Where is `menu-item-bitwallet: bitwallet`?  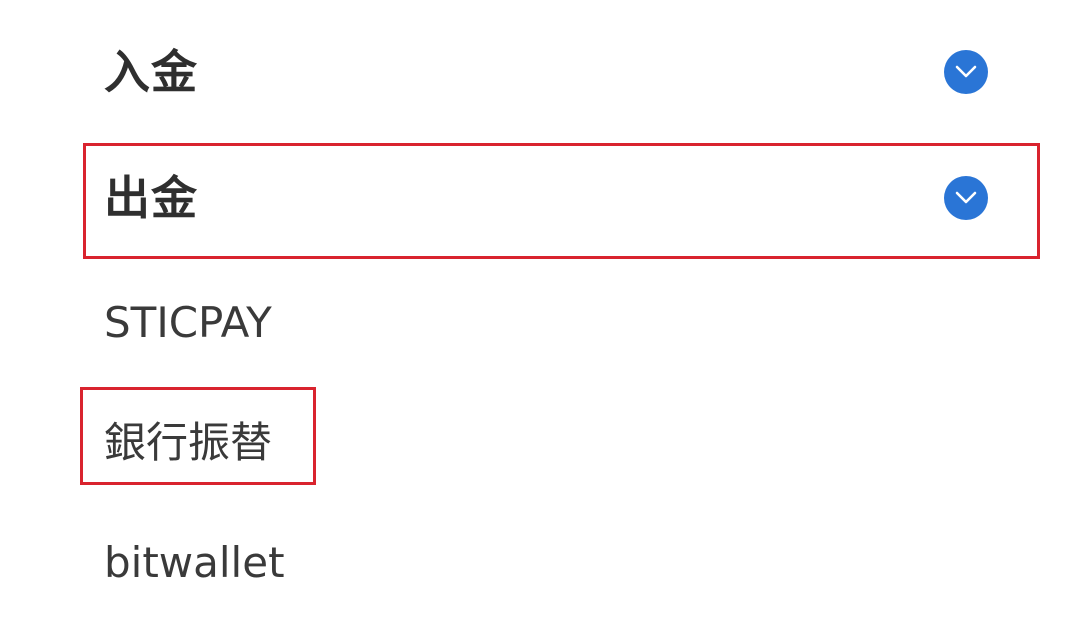
menu-item-bitwallet: bitwallet is located at coordinates (194, 563).